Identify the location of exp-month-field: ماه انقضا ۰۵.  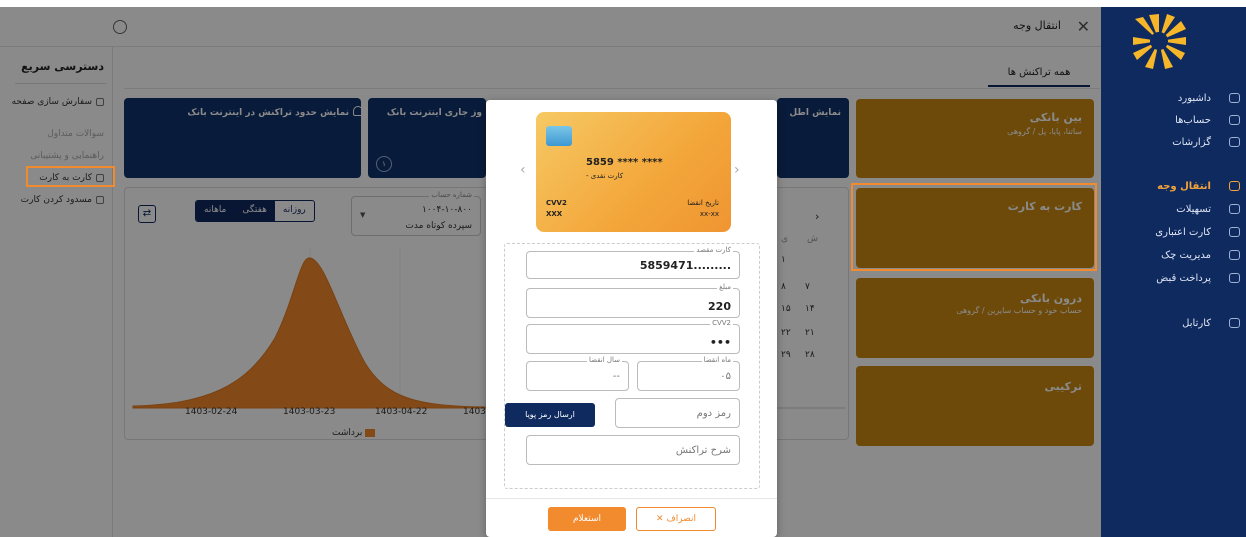
(688, 373).